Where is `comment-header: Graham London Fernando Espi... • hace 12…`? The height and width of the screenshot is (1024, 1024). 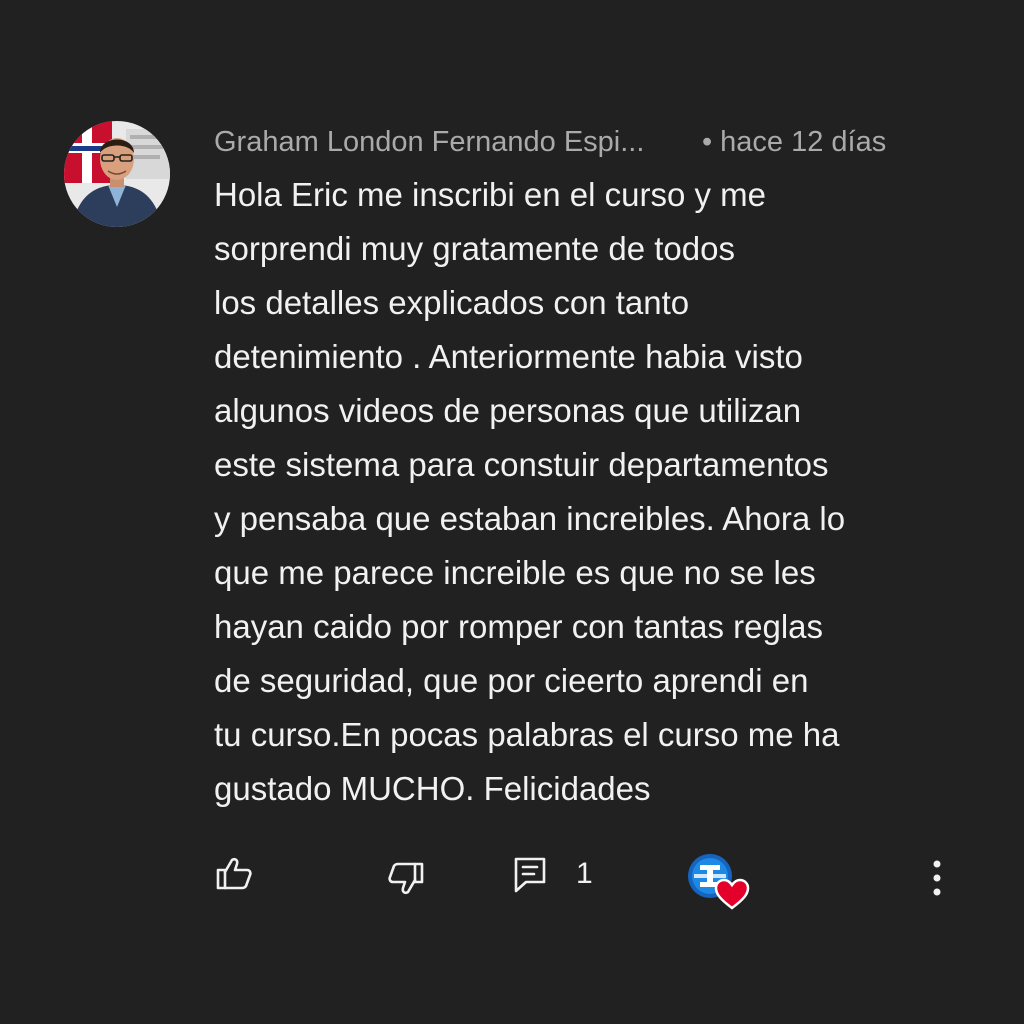
comment-header: Graham London Fernando Espi... • hace 12… is located at coordinates (550, 142).